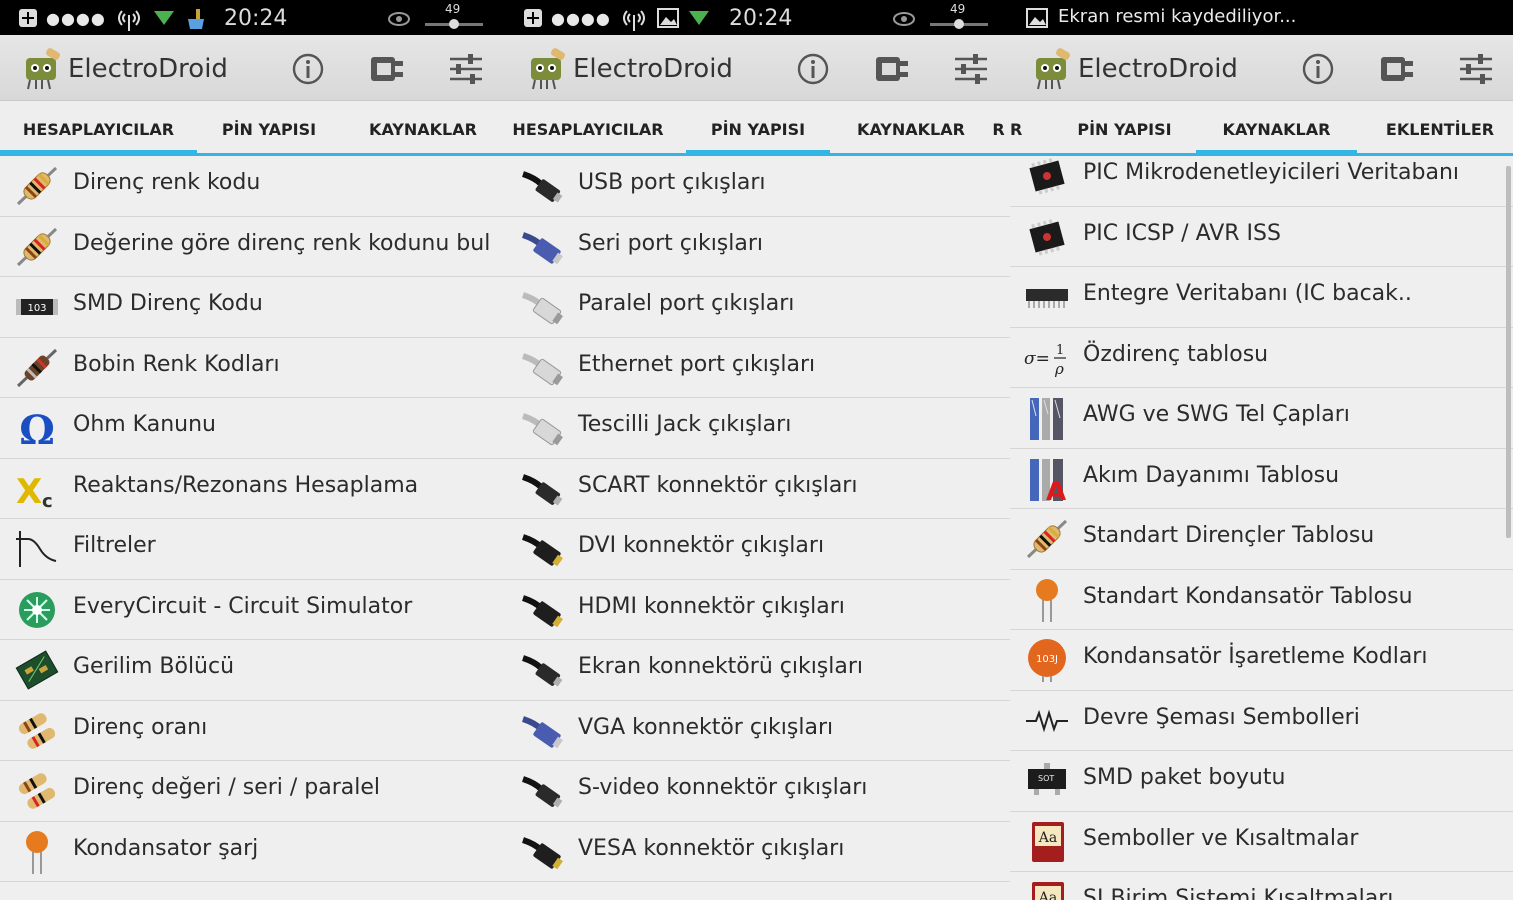  Describe the element at coordinates (1238, 893) in the screenshot. I see `list-item-label: SI Birim Sistemi Kısaltmaları` at that location.